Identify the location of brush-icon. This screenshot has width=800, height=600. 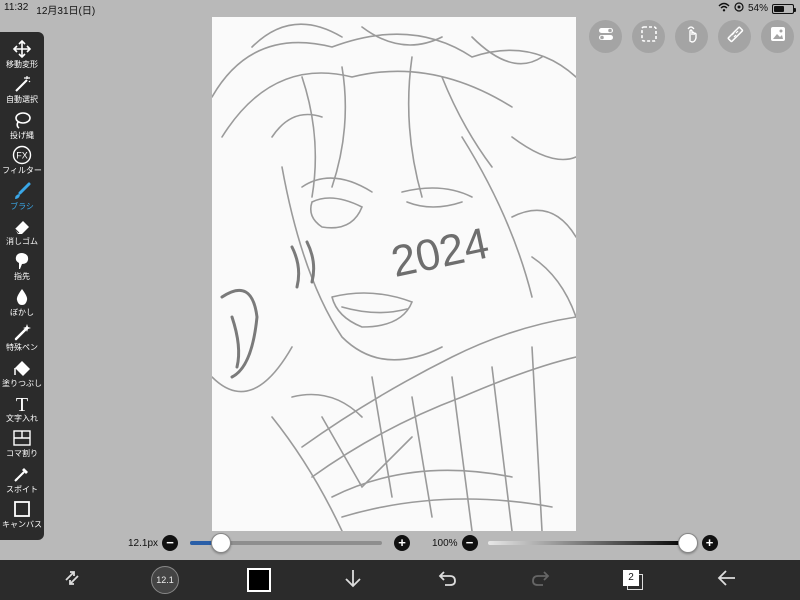
(22, 191).